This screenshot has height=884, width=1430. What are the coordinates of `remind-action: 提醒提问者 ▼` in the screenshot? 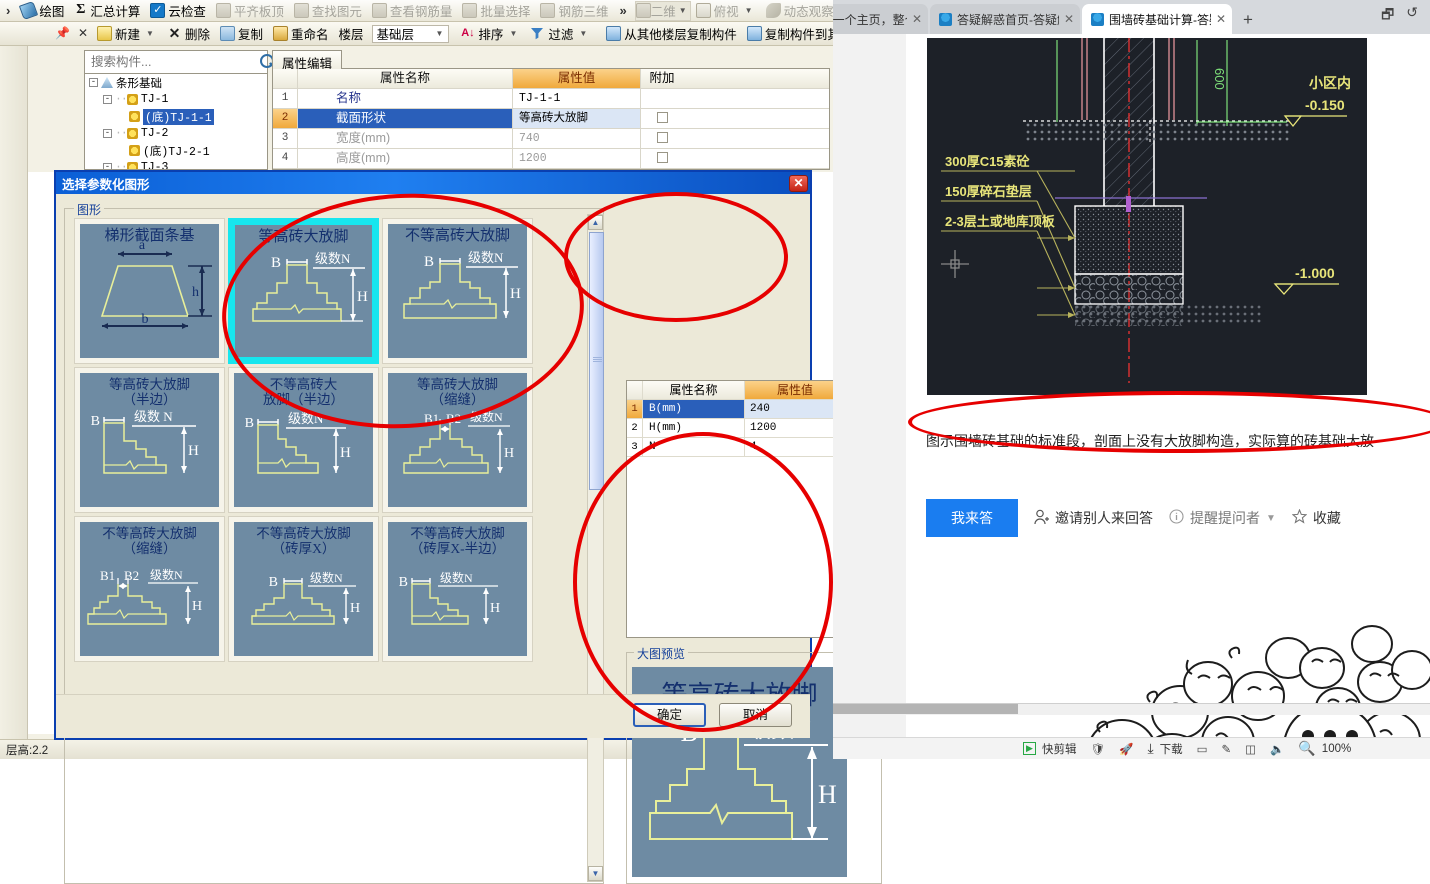 It's located at (1222, 518).